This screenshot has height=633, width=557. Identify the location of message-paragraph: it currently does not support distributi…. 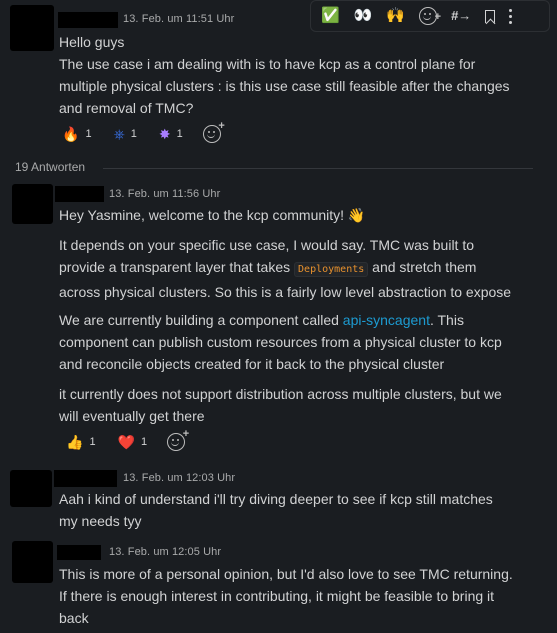
(280, 405).